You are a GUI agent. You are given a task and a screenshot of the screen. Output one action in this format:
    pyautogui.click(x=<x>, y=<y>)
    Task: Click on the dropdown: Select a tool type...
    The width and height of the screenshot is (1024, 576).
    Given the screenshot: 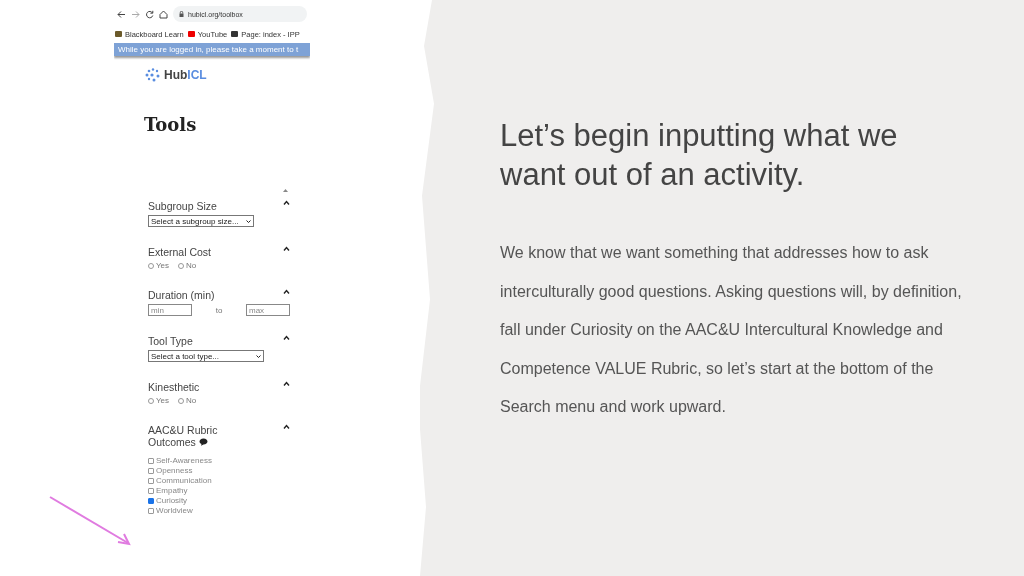 What is the action you would take?
    pyautogui.click(x=206, y=356)
    